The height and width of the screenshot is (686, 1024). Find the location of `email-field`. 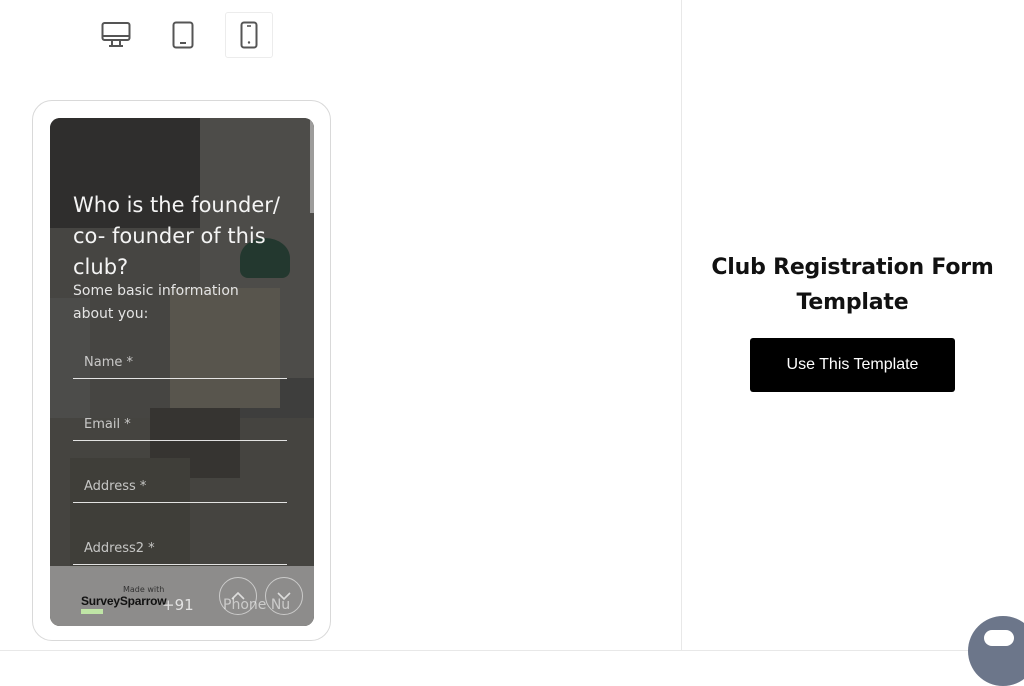

email-field is located at coordinates (180, 424).